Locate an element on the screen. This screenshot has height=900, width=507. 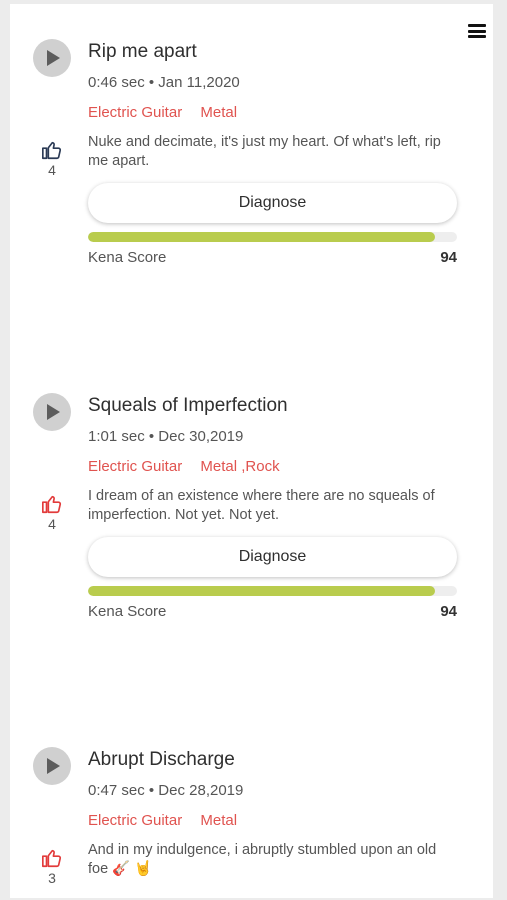
track-meta: 0:46 sec • Jan 11,2020 is located at coordinates (164, 82).